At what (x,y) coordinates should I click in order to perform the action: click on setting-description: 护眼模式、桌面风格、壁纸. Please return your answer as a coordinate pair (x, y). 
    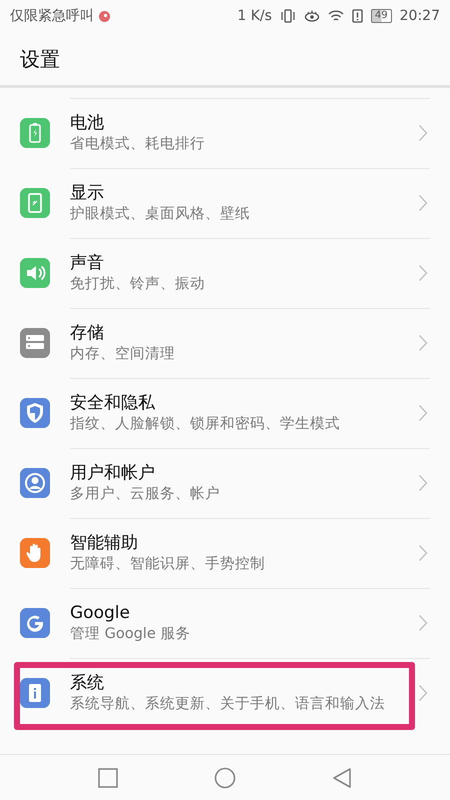
    Looking at the image, I should click on (160, 214).